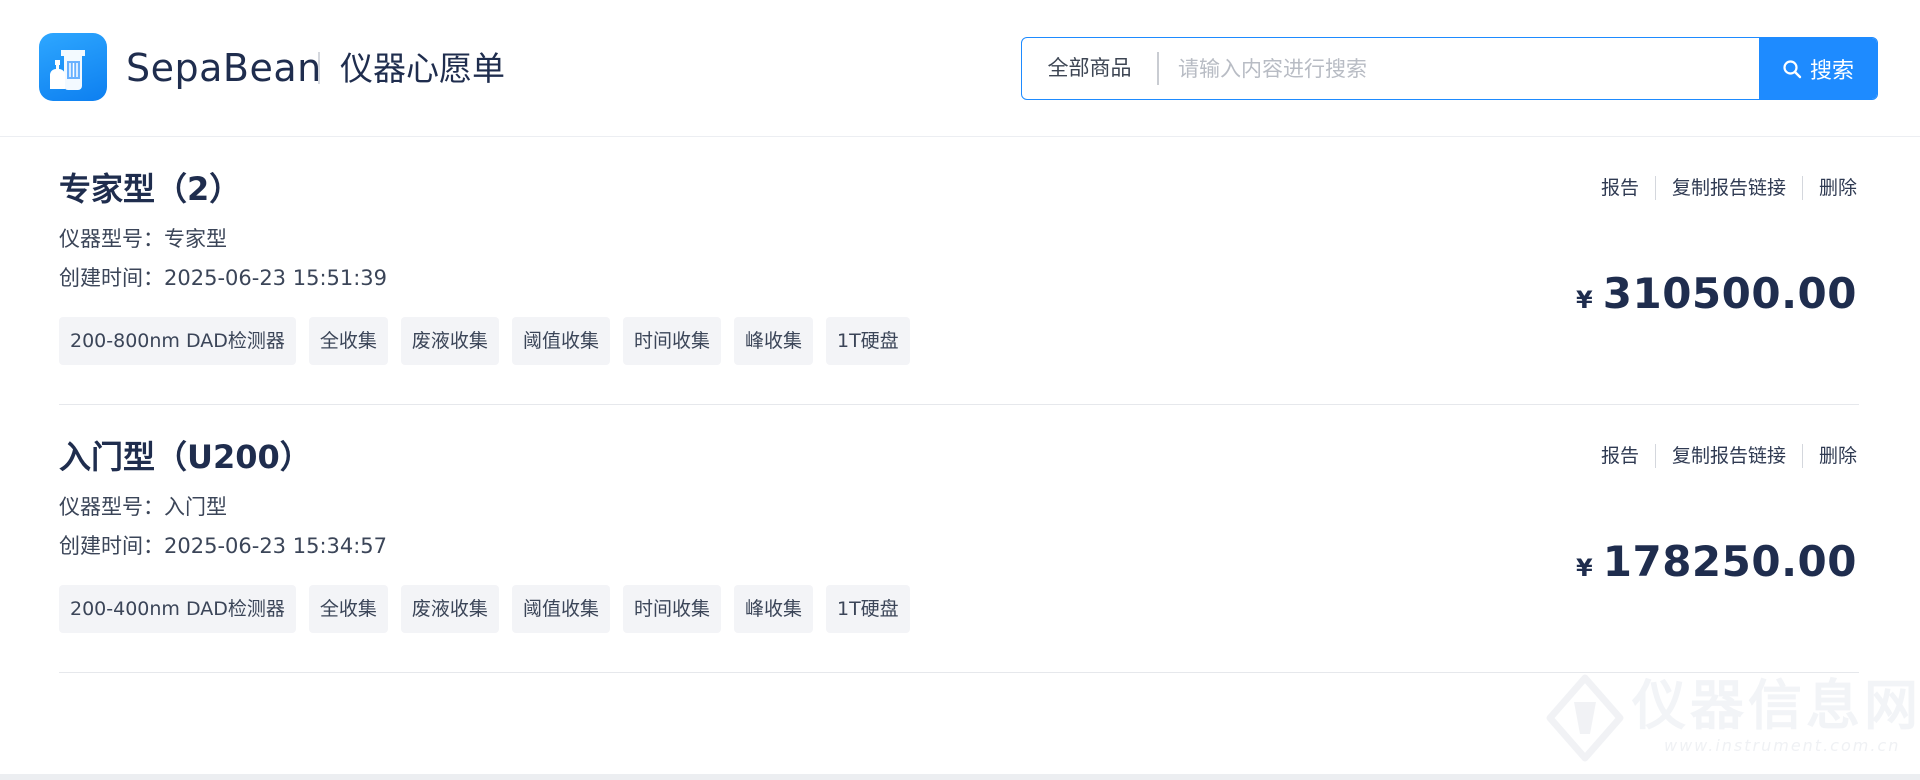  Describe the element at coordinates (422, 68) in the screenshot. I see `page-title: 仪器心愿单` at that location.